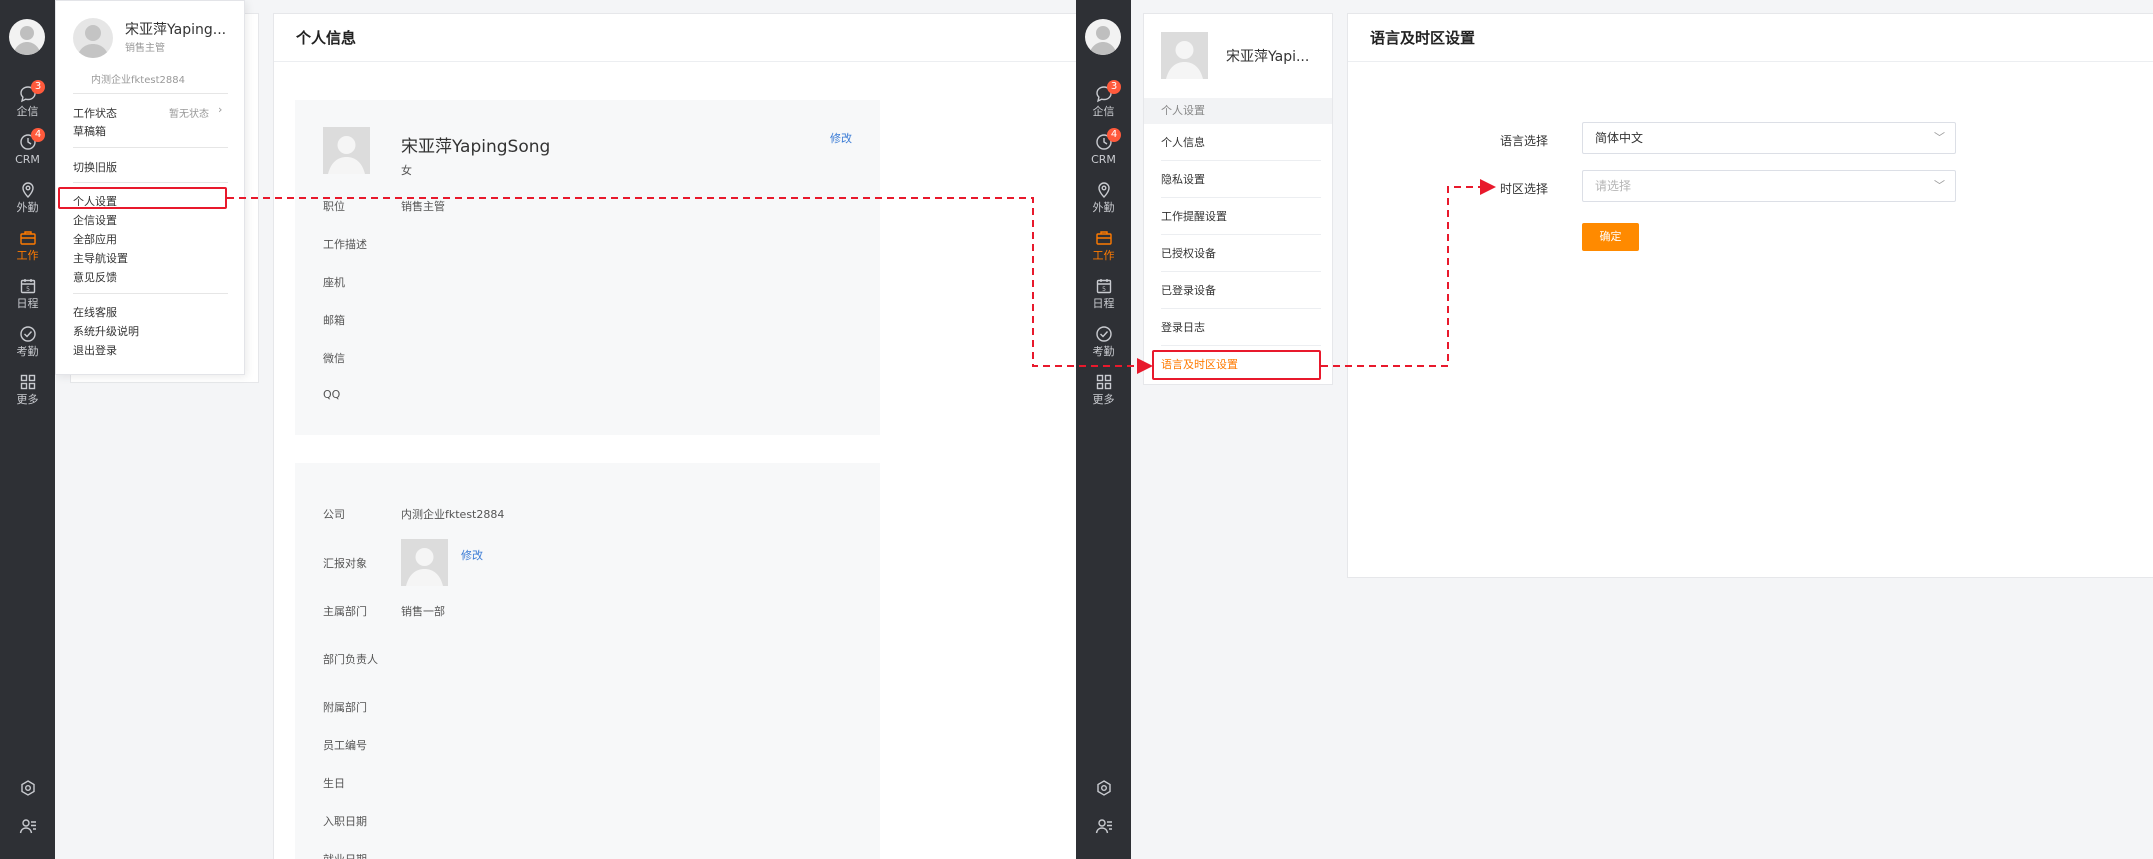 The width and height of the screenshot is (2153, 859). I want to click on settings-item-login-log: 登录日志, so click(1241, 327).